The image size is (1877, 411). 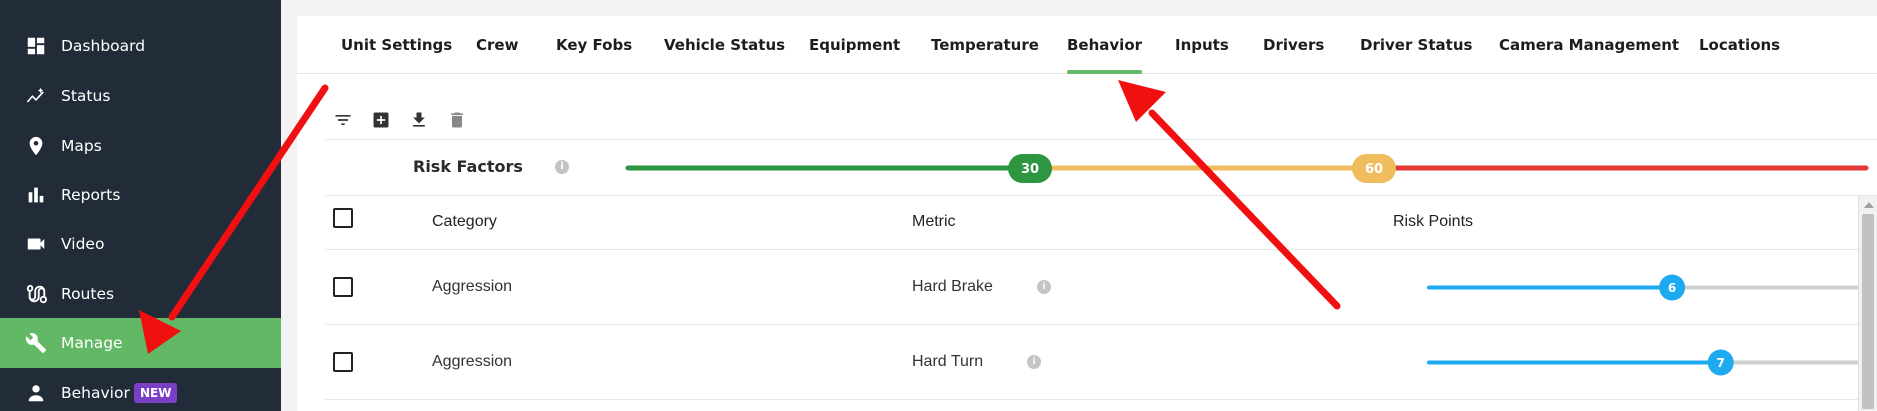 I want to click on sidebar-item-label: Video, so click(x=83, y=244).